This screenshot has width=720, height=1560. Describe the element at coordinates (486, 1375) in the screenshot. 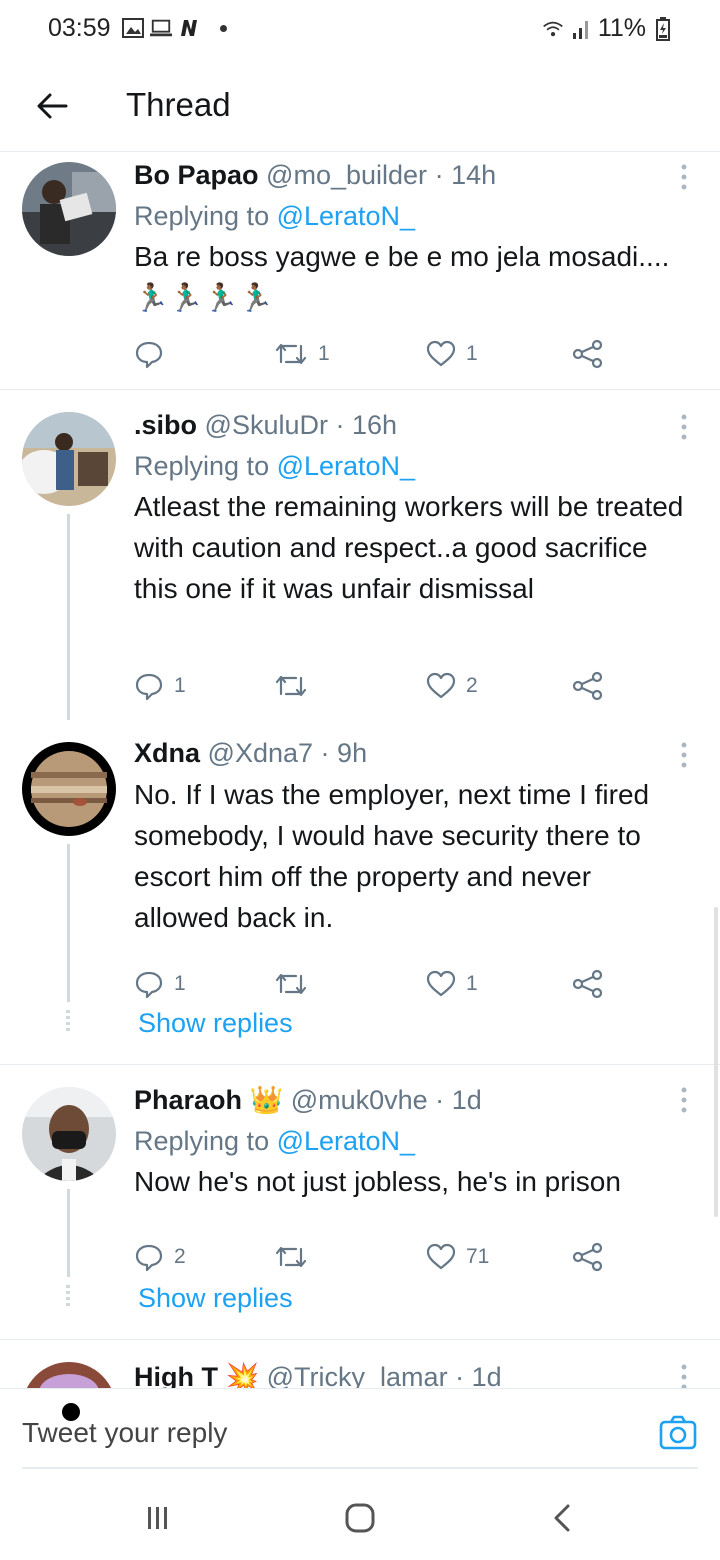

I see `tweet-time: 1d` at that location.